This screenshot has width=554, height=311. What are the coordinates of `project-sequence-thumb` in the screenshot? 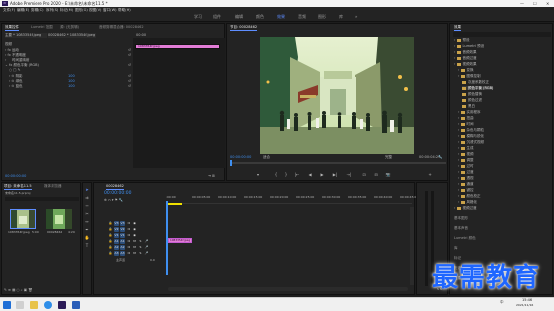 It's located at (59, 219).